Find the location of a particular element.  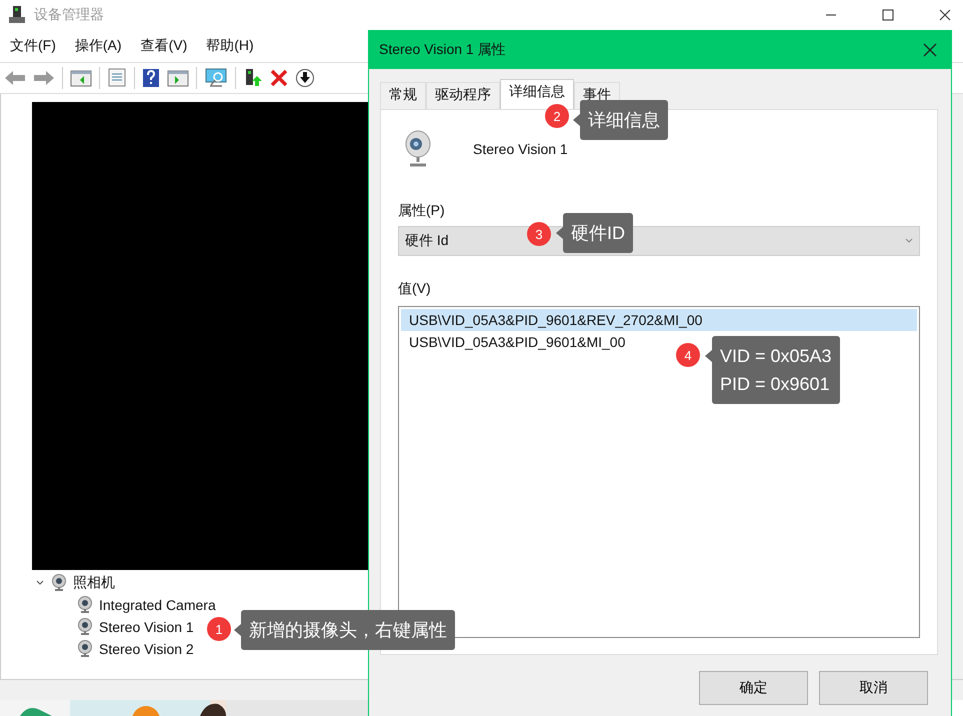

tree-item: Stereo Vision 2 is located at coordinates (146, 649).